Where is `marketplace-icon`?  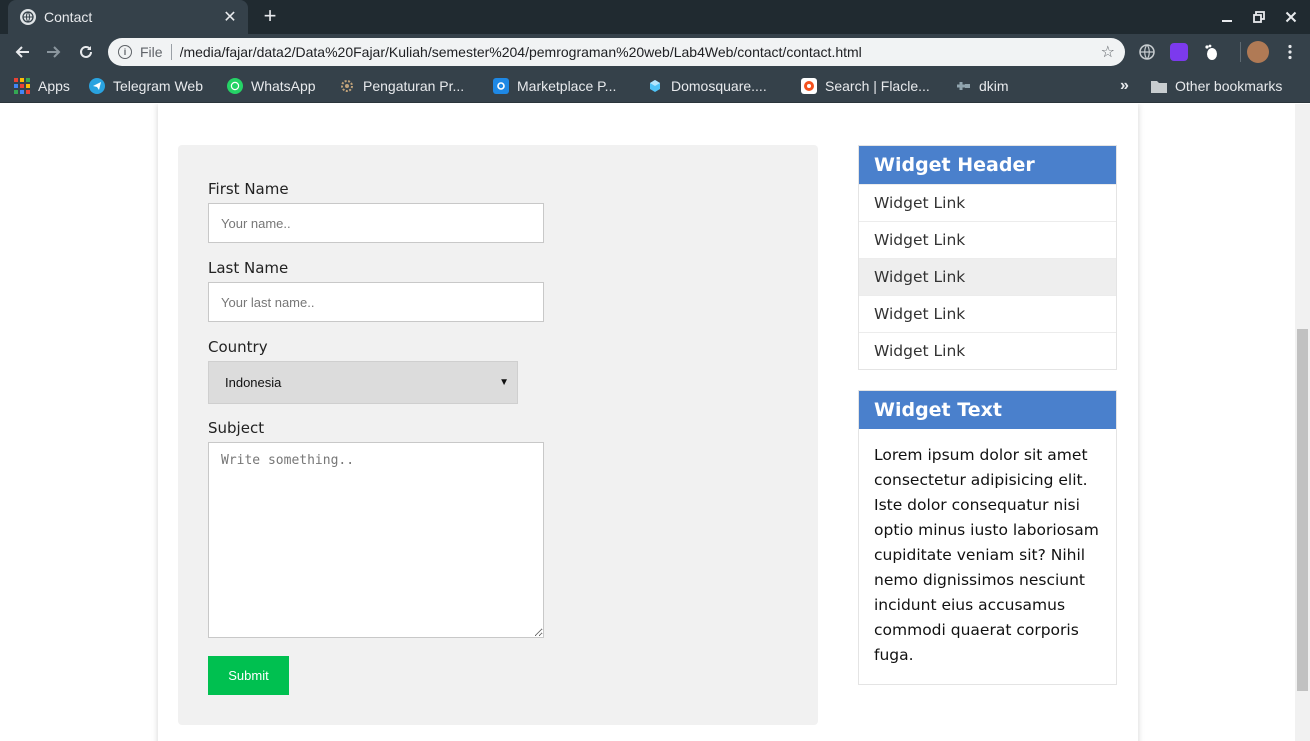 marketplace-icon is located at coordinates (501, 86).